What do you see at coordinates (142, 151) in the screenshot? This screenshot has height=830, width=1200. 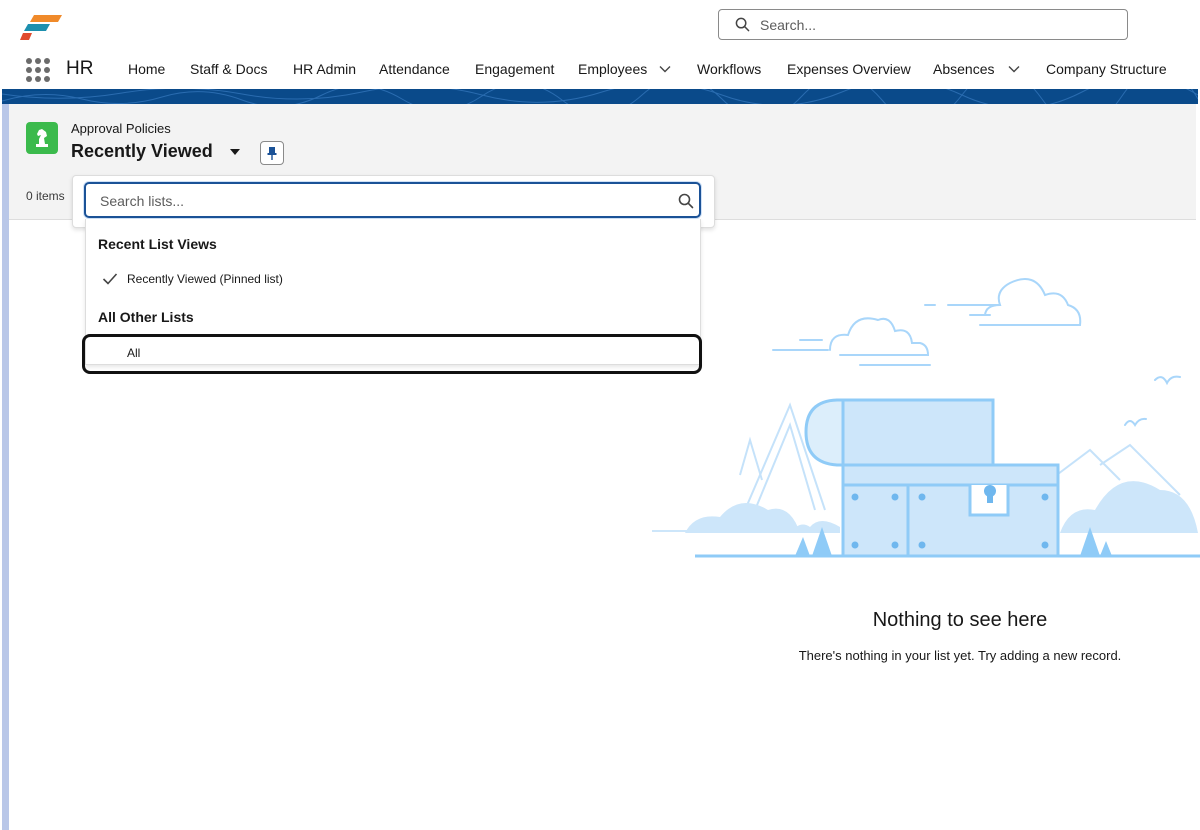 I see `list-view-title: Recently Viewed` at bounding box center [142, 151].